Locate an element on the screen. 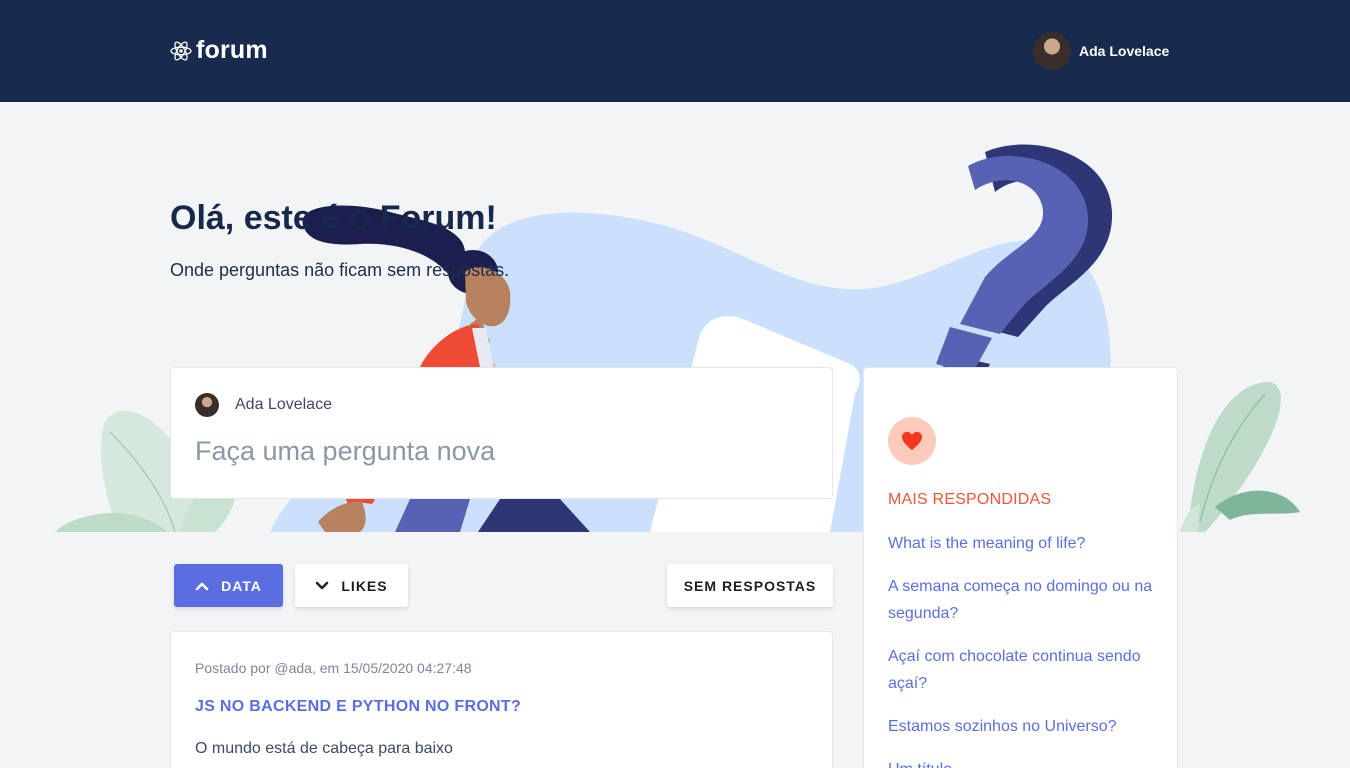 The height and width of the screenshot is (768, 1350). sort-by-likes-button: LIKES is located at coordinates (351, 585).